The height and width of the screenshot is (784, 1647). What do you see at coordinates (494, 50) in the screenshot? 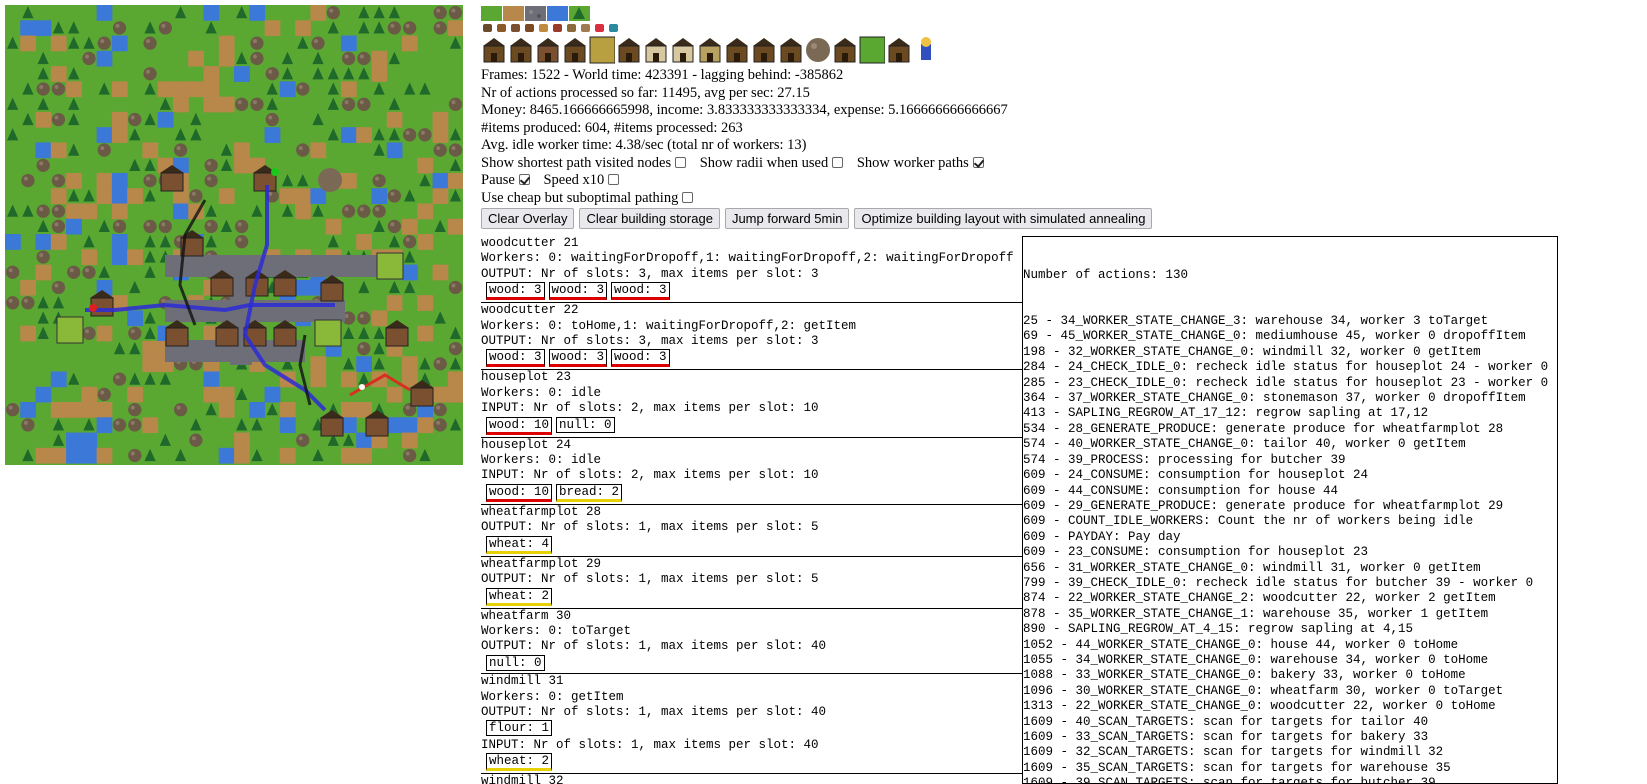
I see `woodcutter-building` at bounding box center [494, 50].